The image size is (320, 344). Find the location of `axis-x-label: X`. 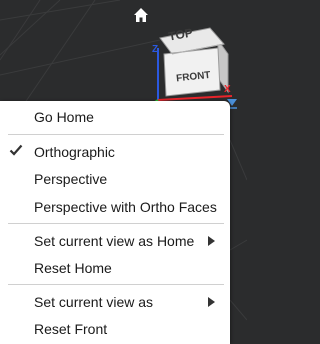

axis-x-label: X is located at coordinates (227, 89).